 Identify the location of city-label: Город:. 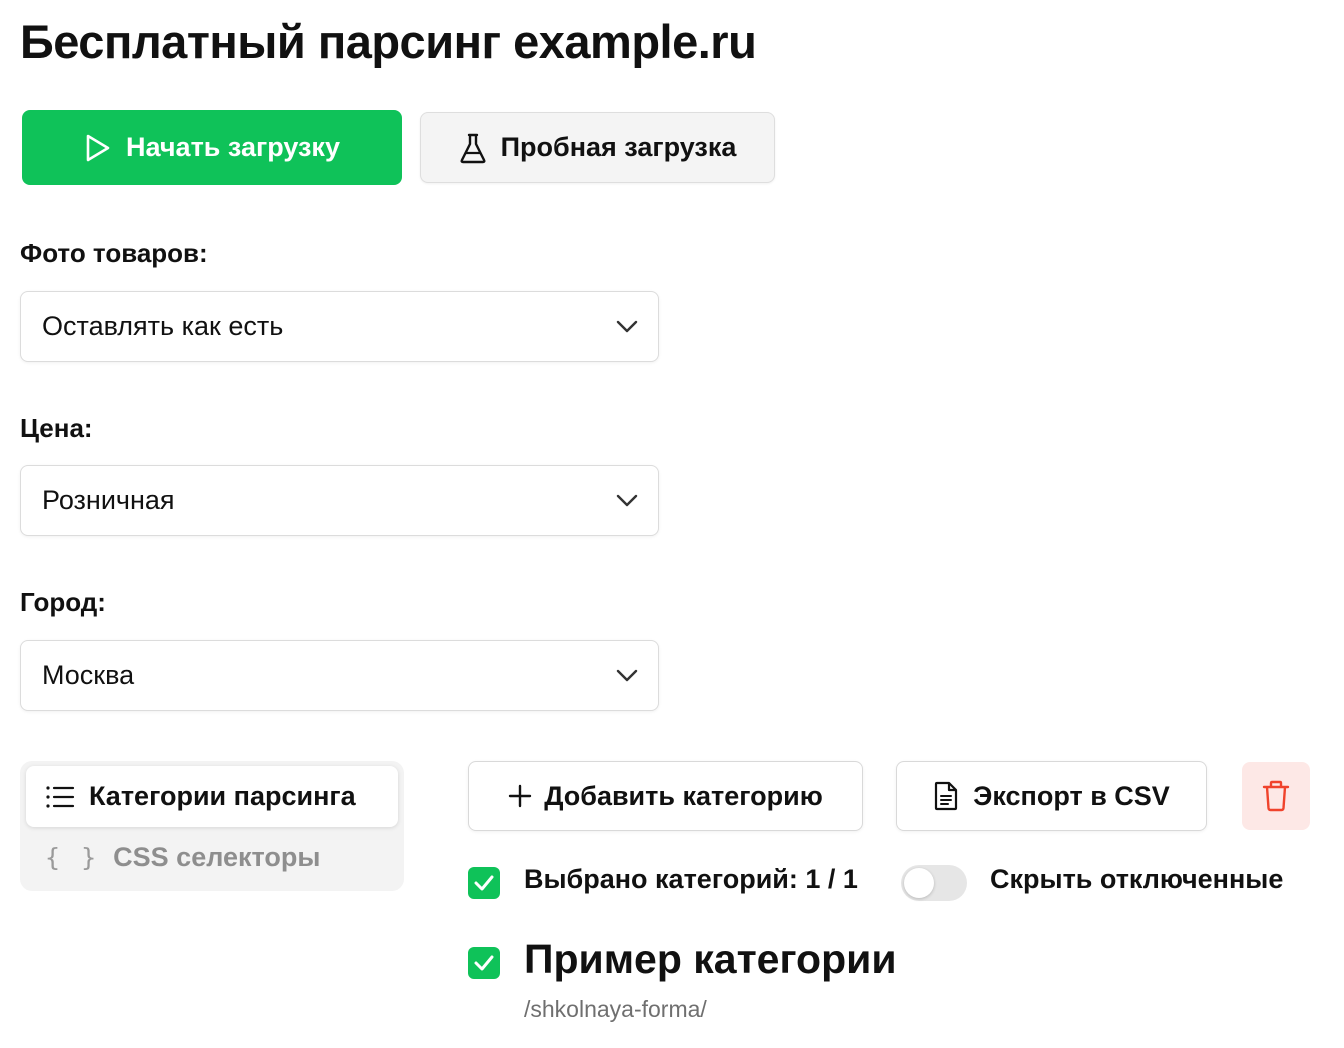
(63, 602).